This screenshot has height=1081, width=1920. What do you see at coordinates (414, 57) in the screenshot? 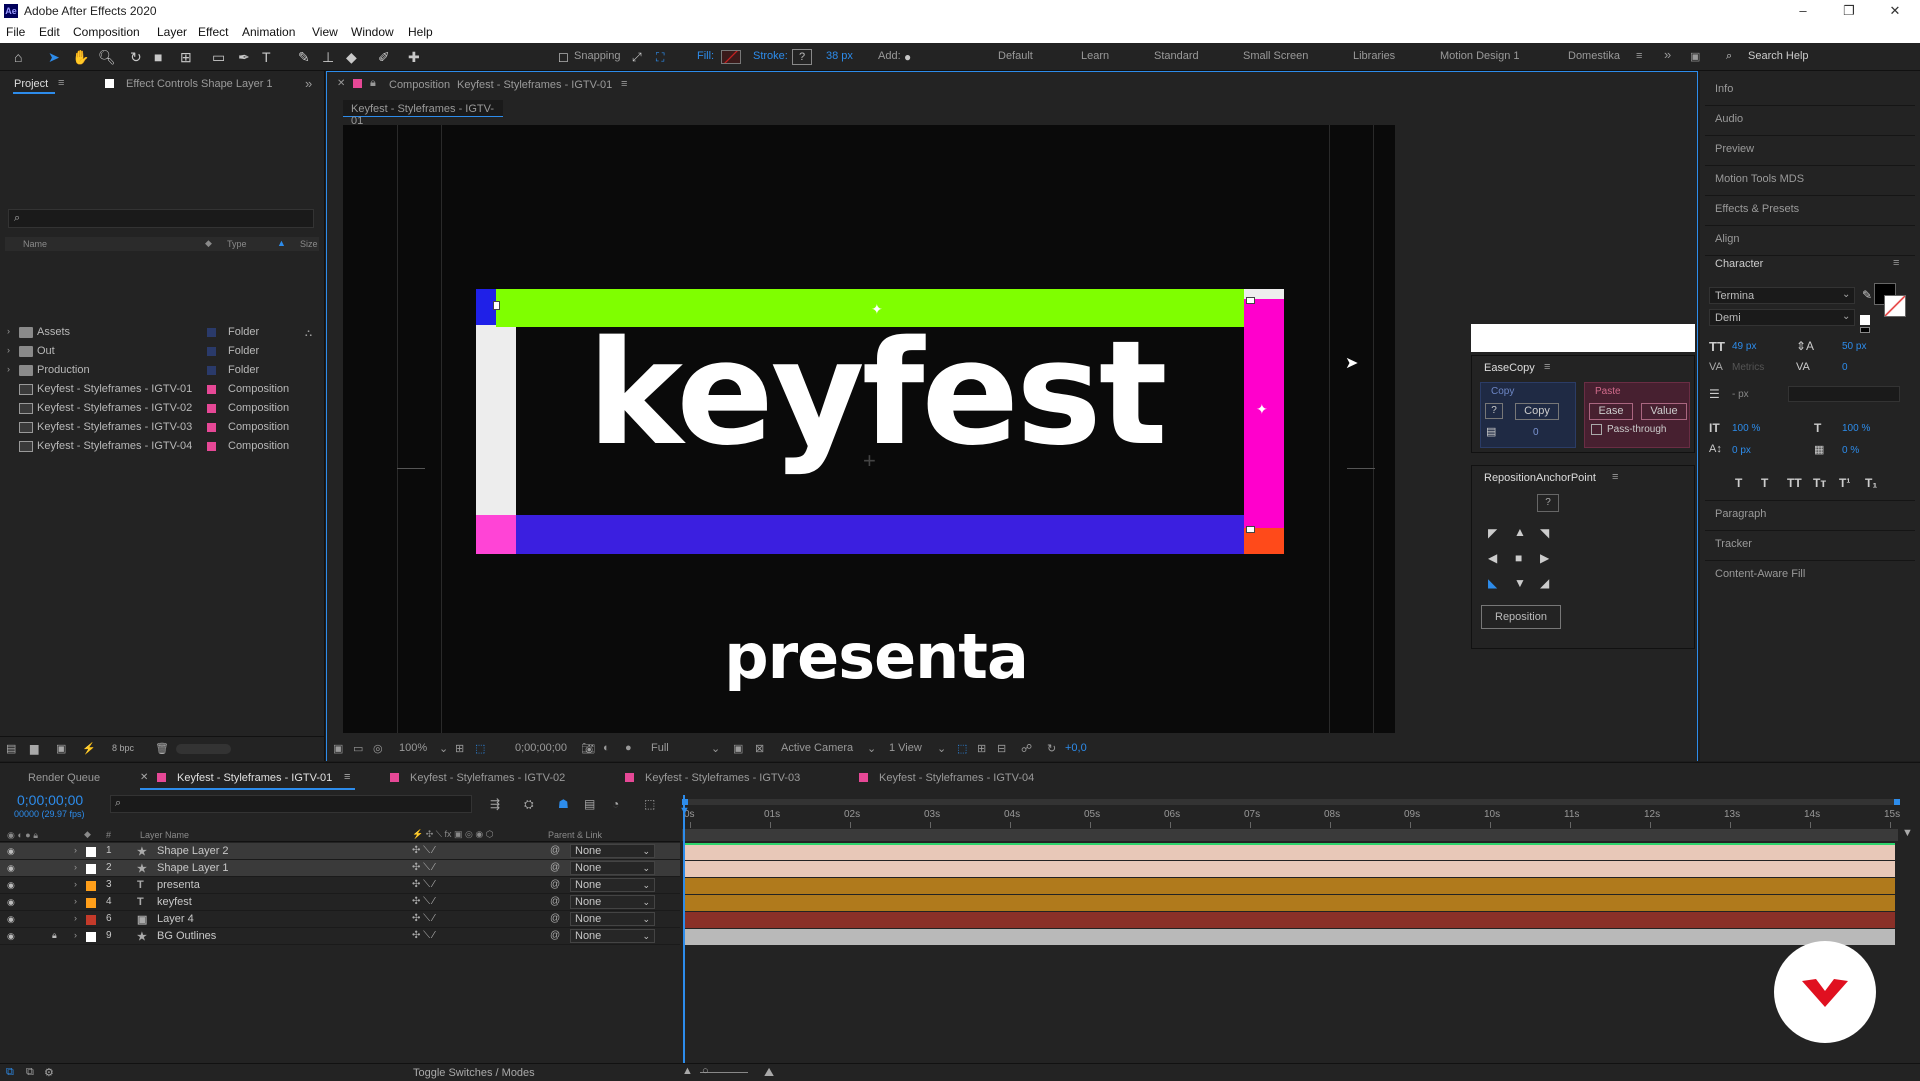
I see `puppet-tool-icon: ✚` at bounding box center [414, 57].